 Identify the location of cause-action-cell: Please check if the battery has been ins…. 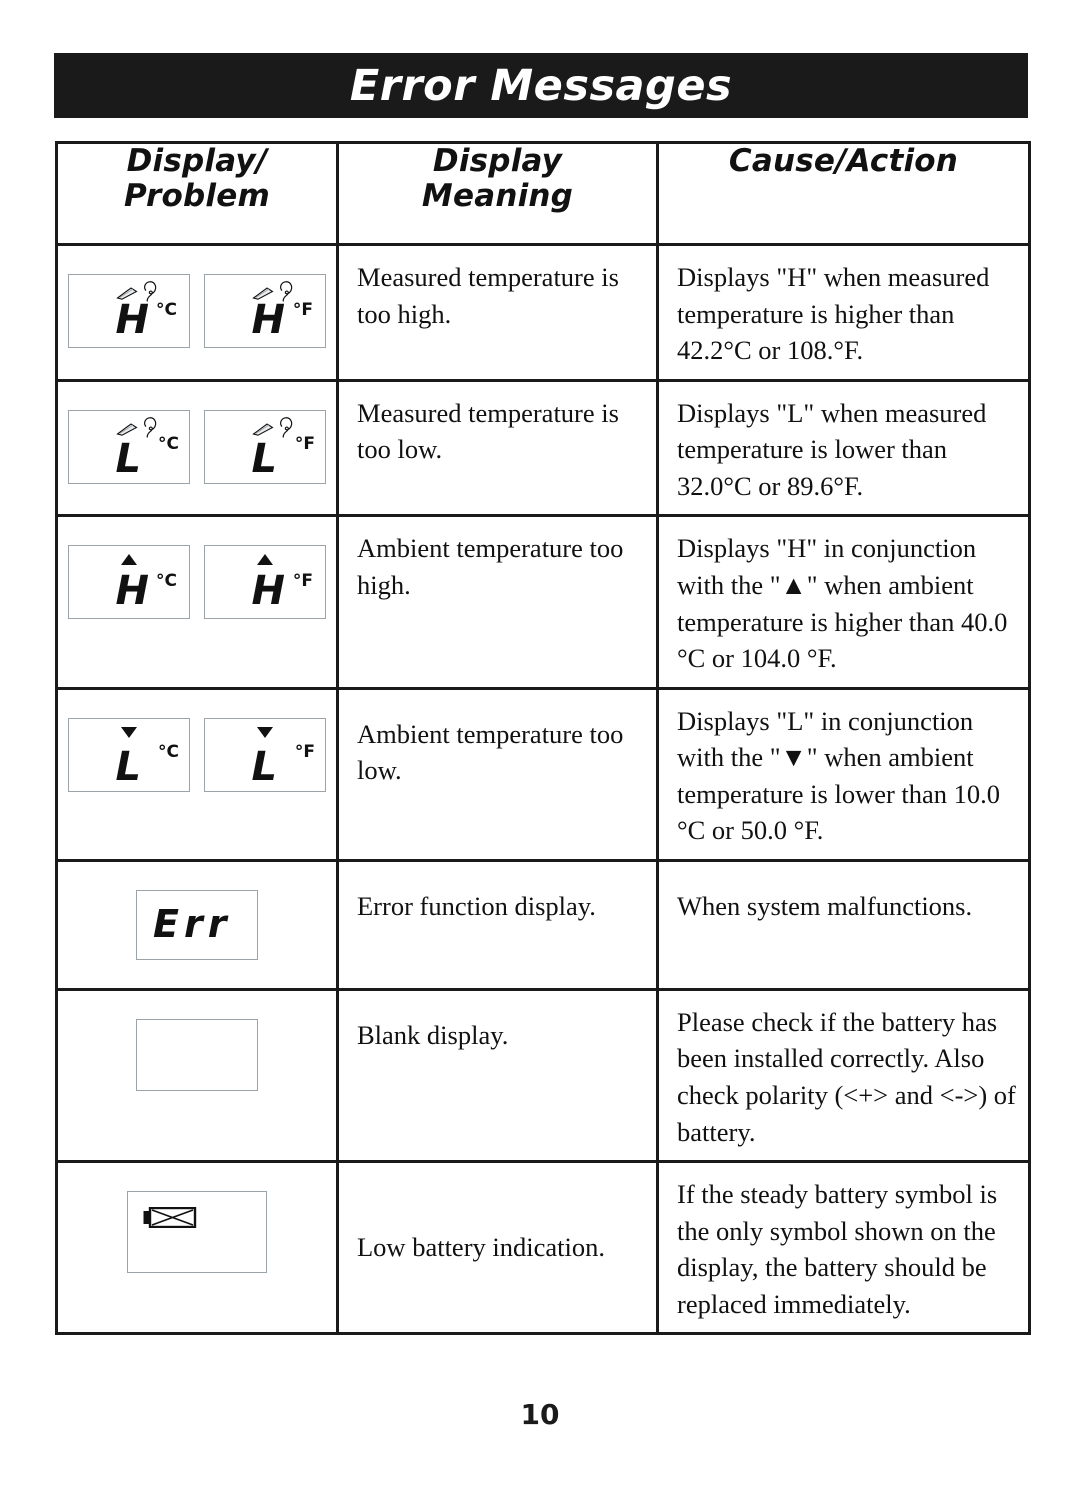
(843, 1075).